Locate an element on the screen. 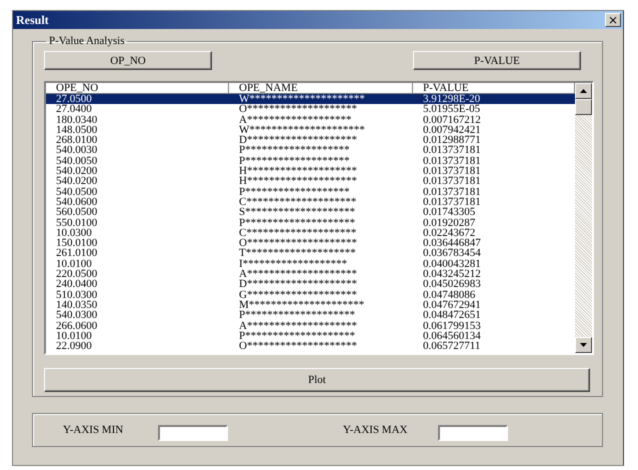 The height and width of the screenshot is (470, 638). table-cell-text: 0.02243672 is located at coordinates (449, 233).